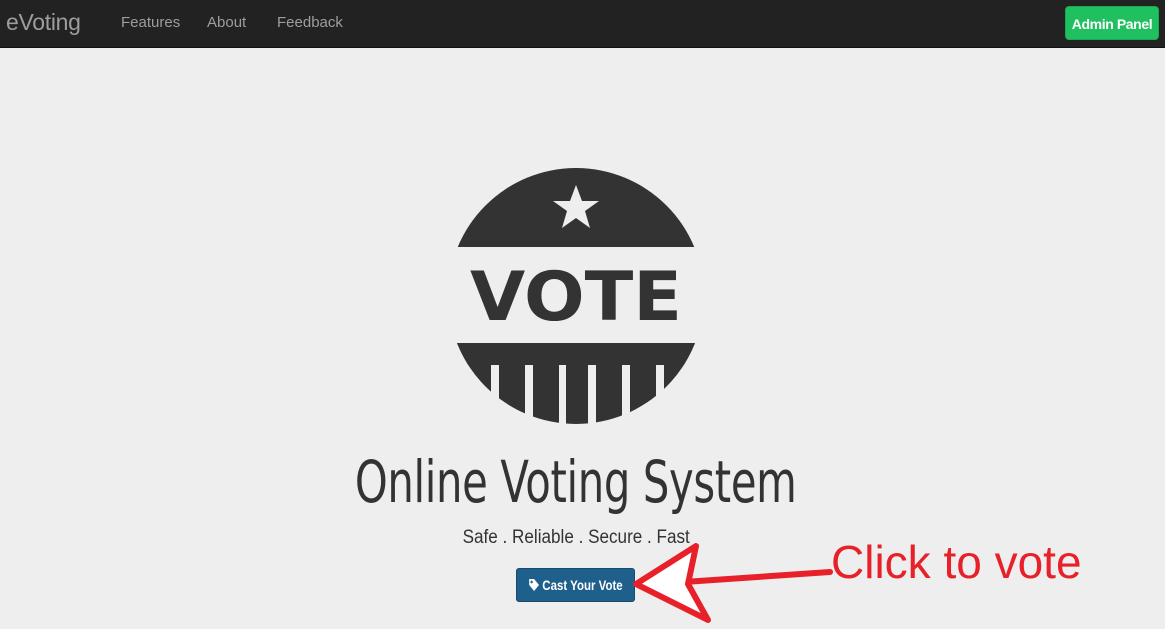 This screenshot has height=629, width=1165. What do you see at coordinates (43, 22) in the screenshot?
I see `brand-logo-link: eVoting` at bounding box center [43, 22].